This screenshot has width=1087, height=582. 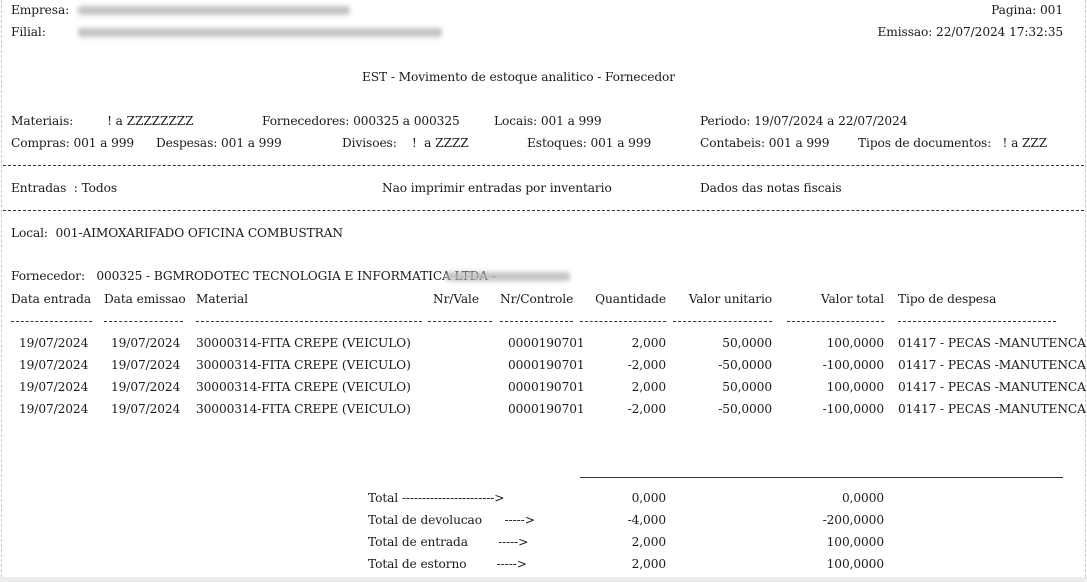 I want to click on total-devolucao-quantidade: -4,000, so click(x=647, y=520).